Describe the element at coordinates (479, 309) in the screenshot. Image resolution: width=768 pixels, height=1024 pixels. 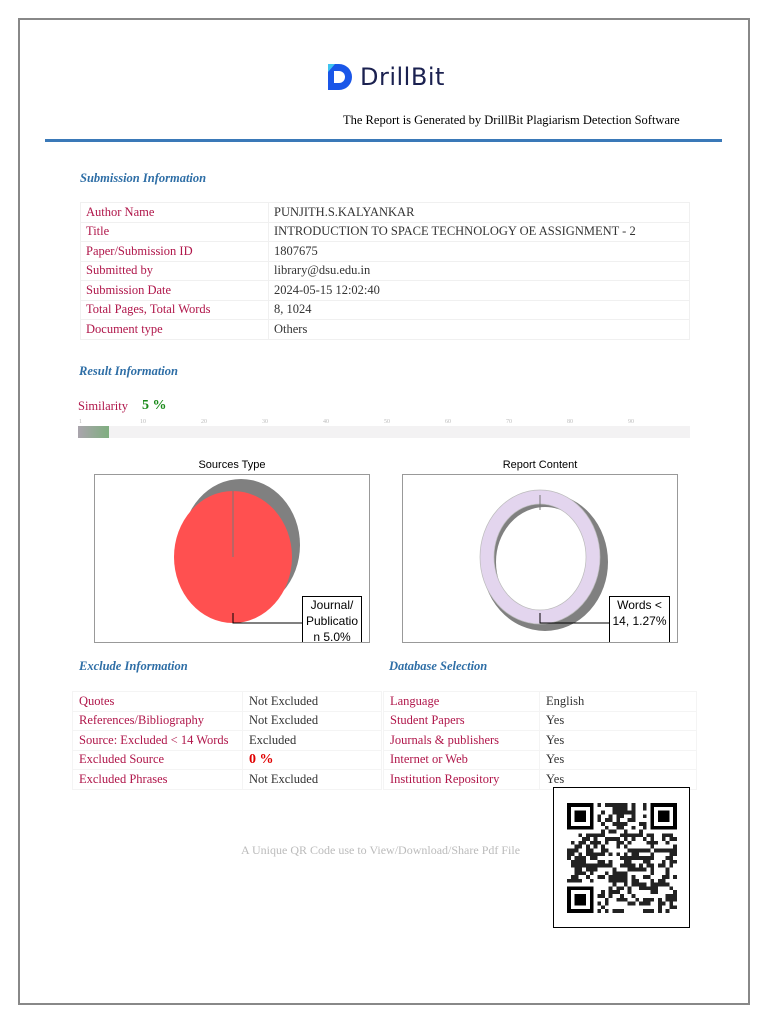
I see `row-value: 8, 1024` at that location.